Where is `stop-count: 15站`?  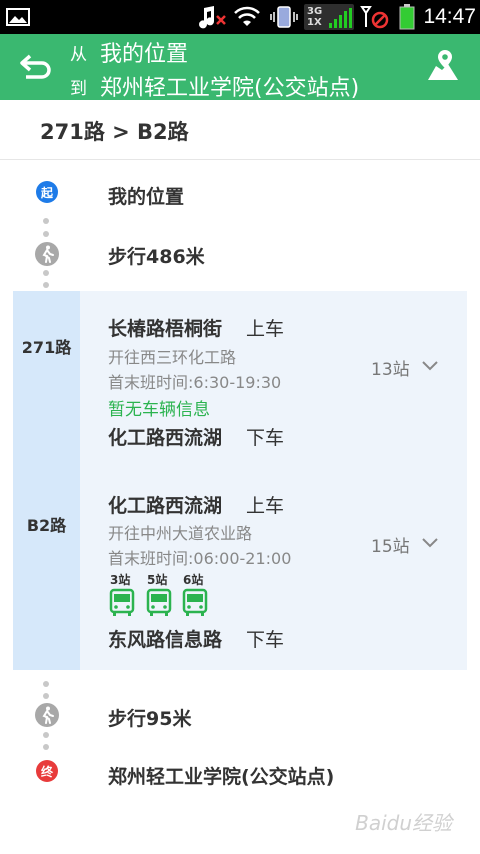
stop-count: 15站 is located at coordinates (390, 544).